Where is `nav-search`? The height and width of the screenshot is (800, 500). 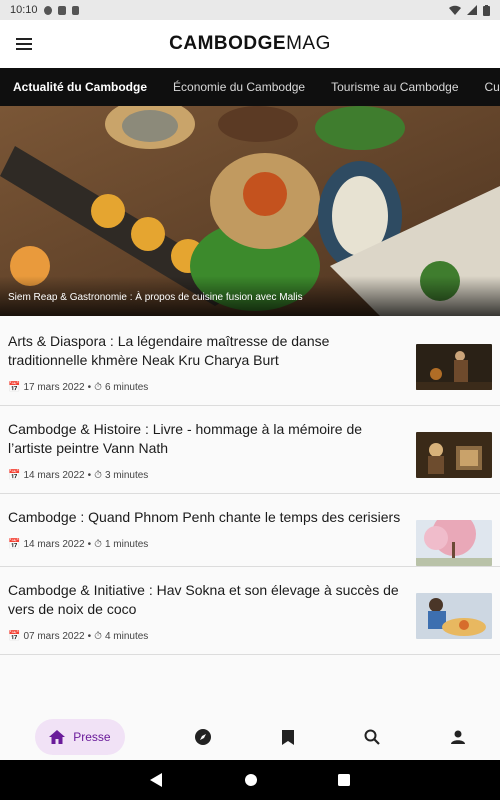 nav-search is located at coordinates (372, 737).